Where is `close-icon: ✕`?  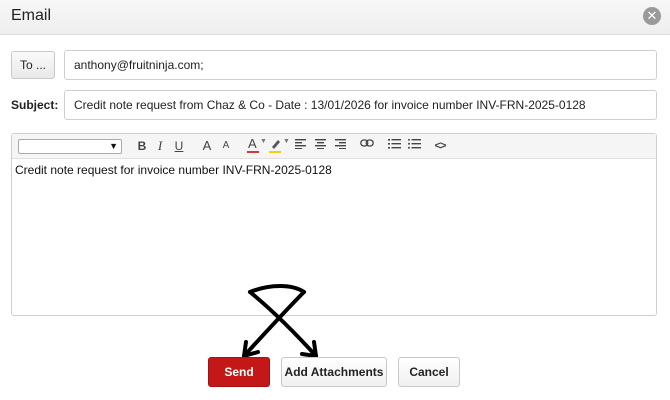
close-icon: ✕ is located at coordinates (652, 15).